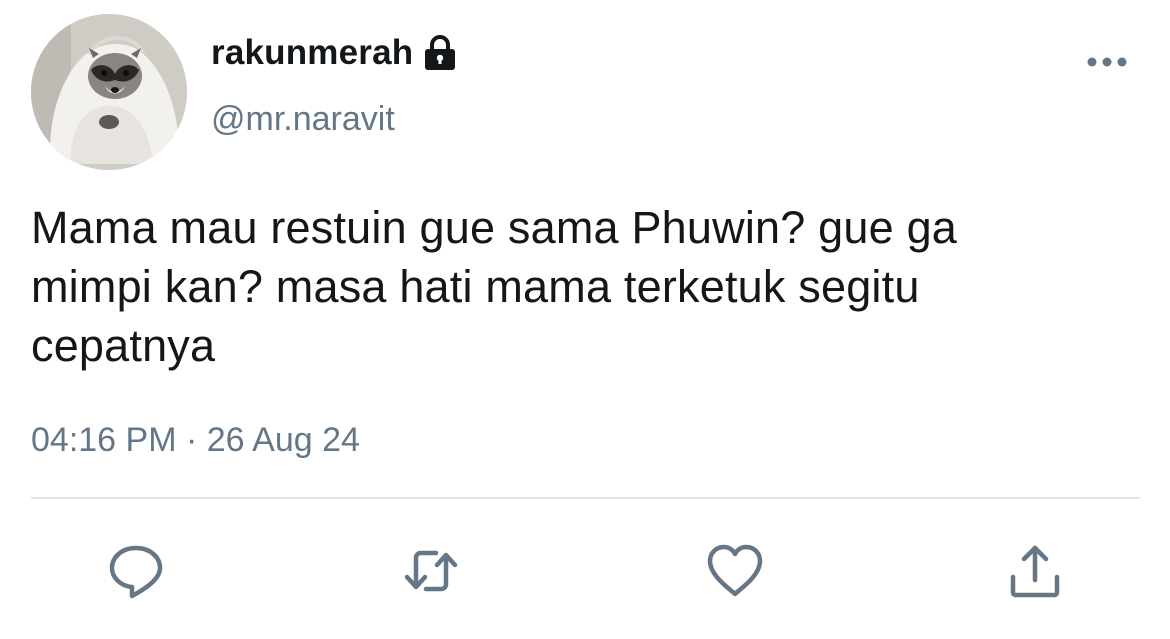 This screenshot has height=639, width=1170. I want to click on avatar, so click(109, 92).